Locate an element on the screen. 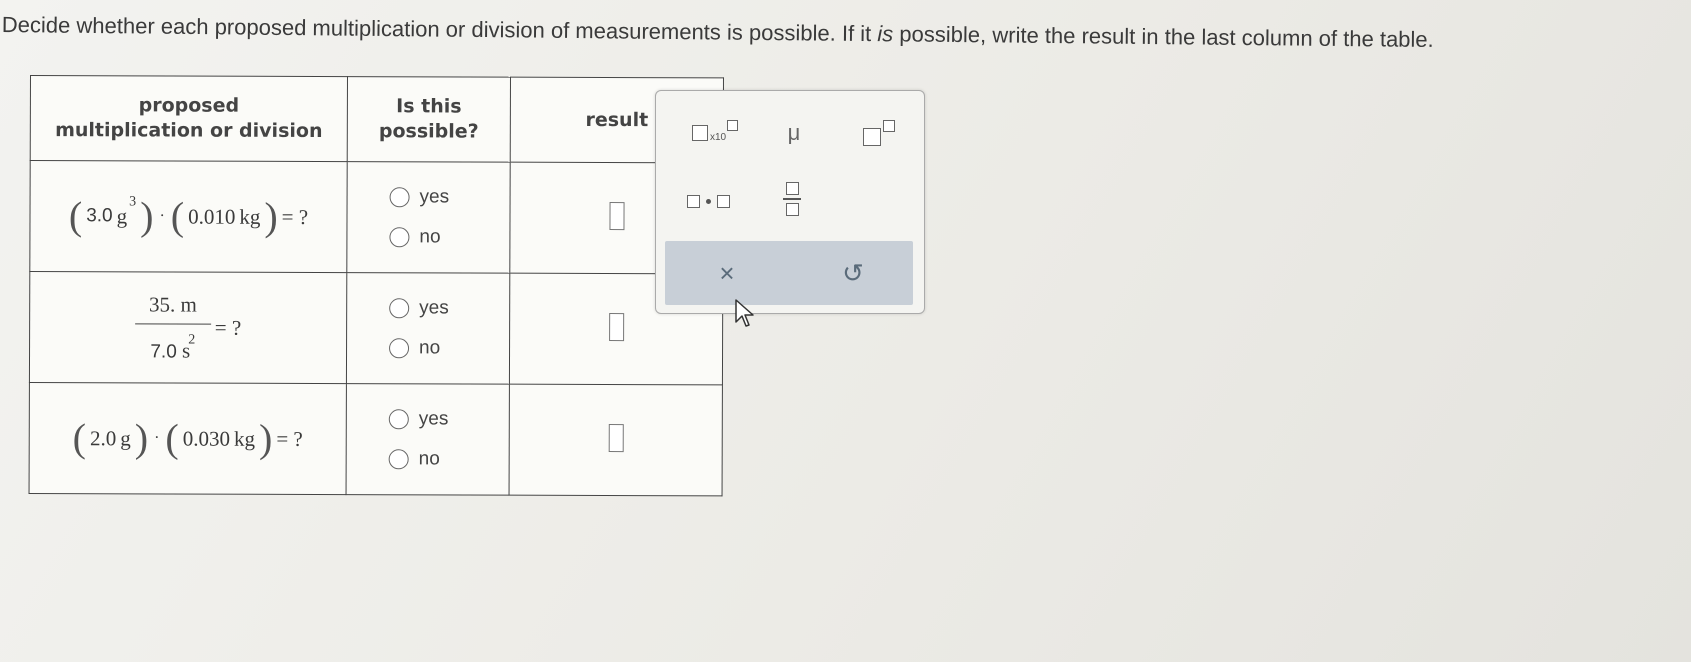 This screenshot has width=1691, height=662. dot-icon is located at coordinates (708, 201).